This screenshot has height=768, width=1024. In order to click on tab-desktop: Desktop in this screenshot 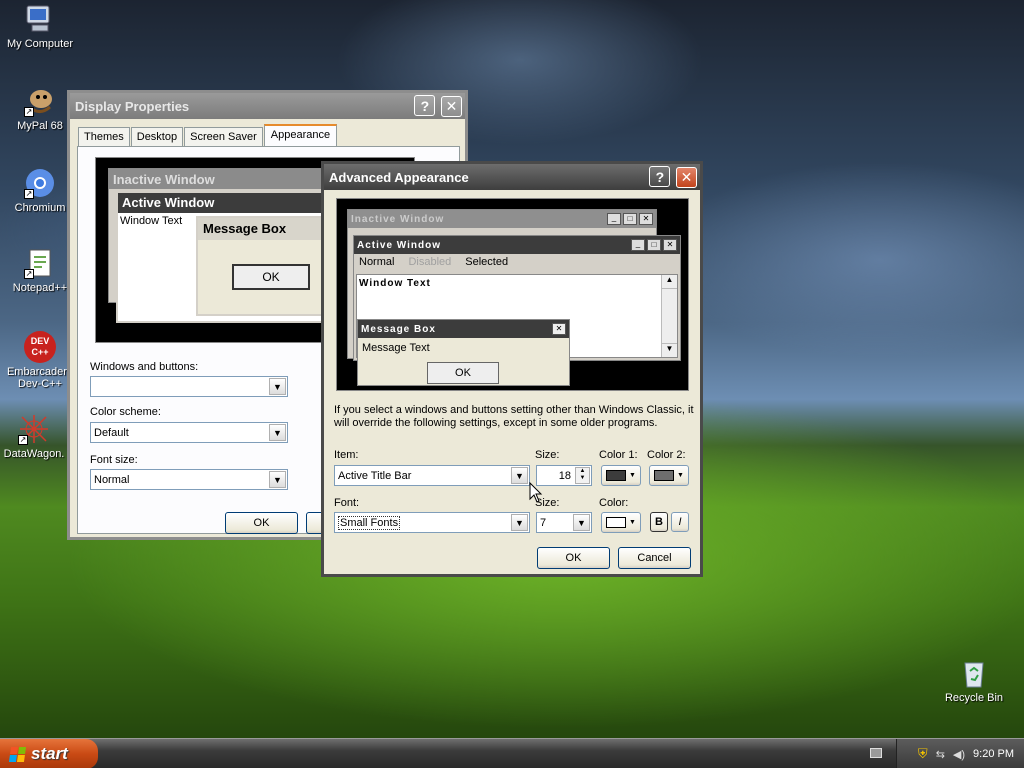, I will do `click(157, 136)`.